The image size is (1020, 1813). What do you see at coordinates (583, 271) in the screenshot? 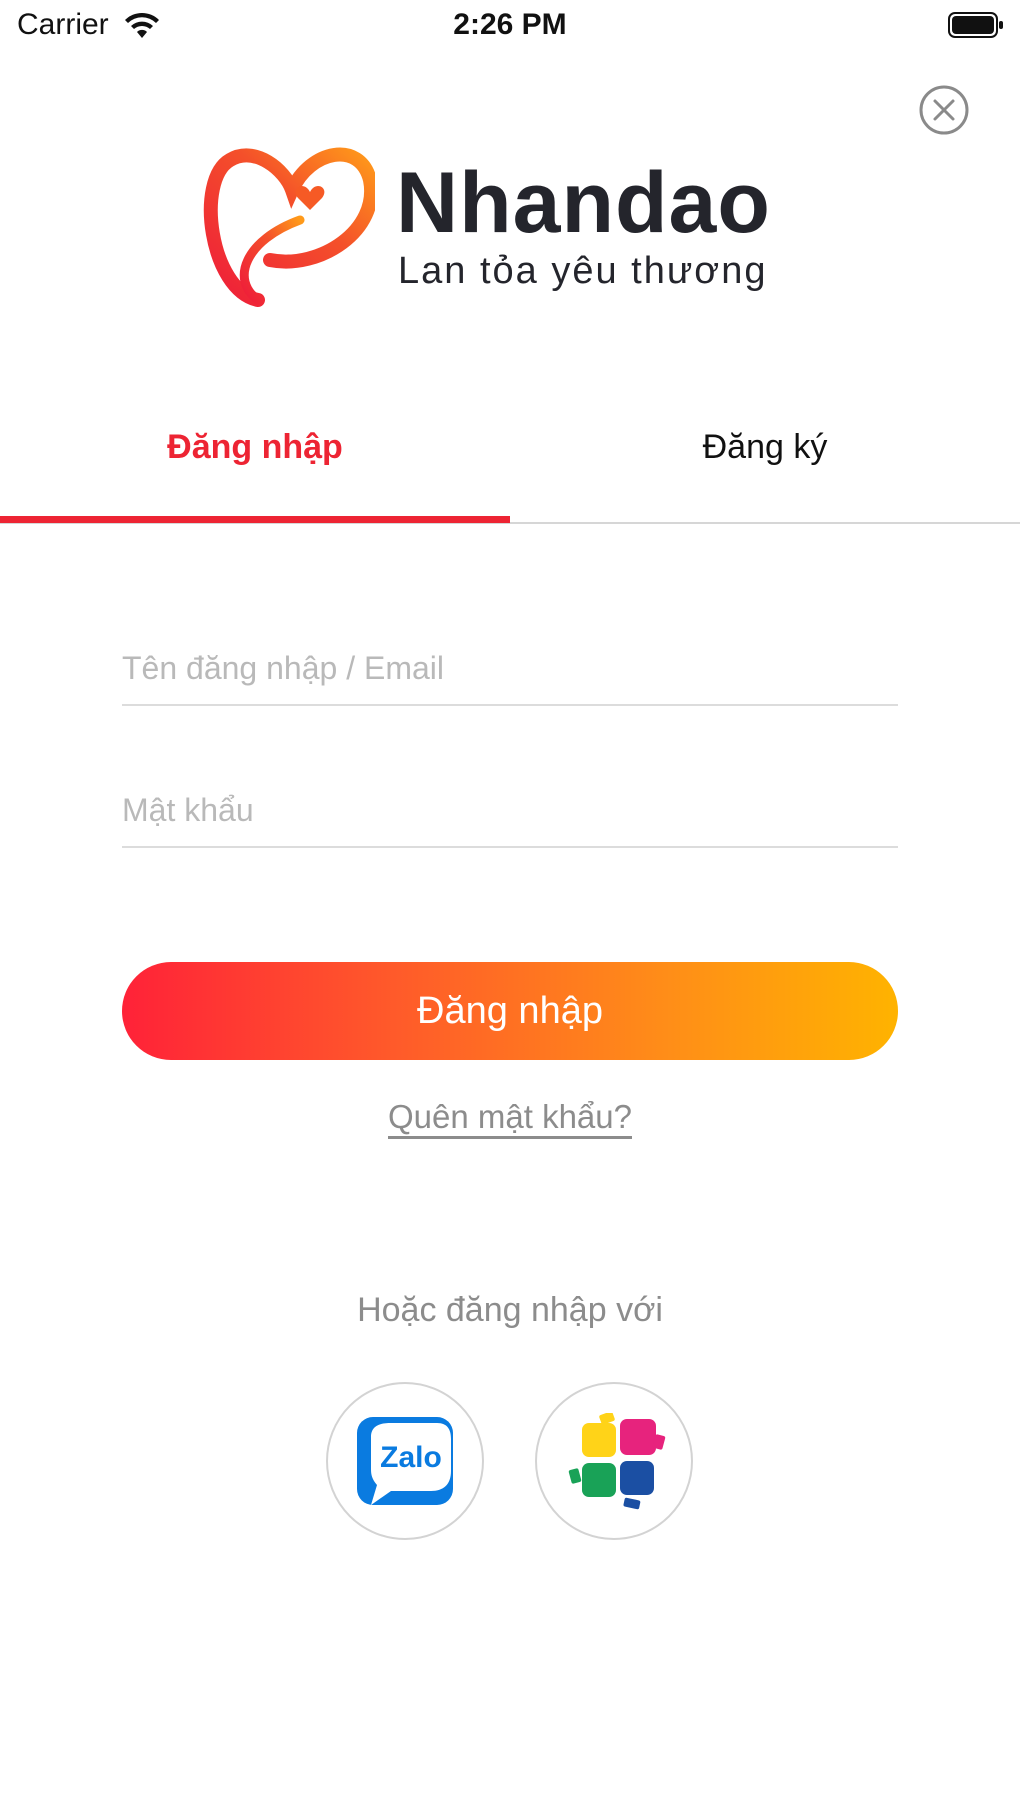
I see `brand-tagline: Lan tỏa yêu thương` at bounding box center [583, 271].